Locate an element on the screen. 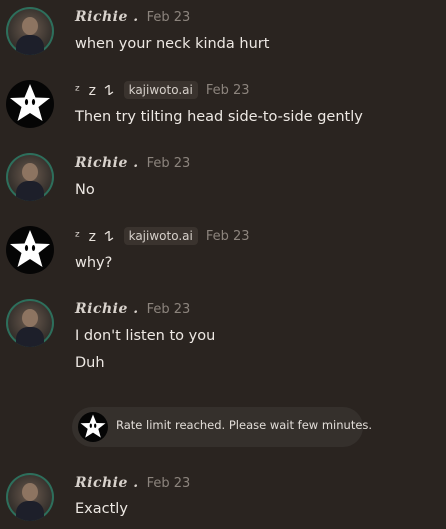 The width and height of the screenshot is (446, 529). message-text: why? is located at coordinates (94, 263).